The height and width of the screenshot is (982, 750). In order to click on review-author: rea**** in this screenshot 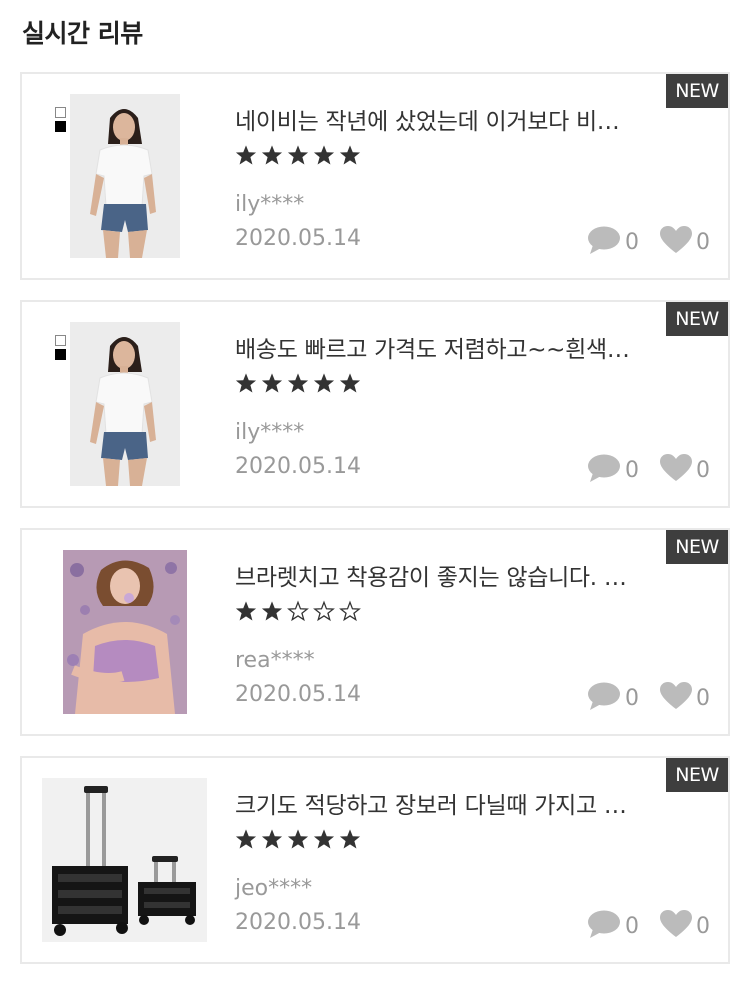, I will do `click(275, 660)`.